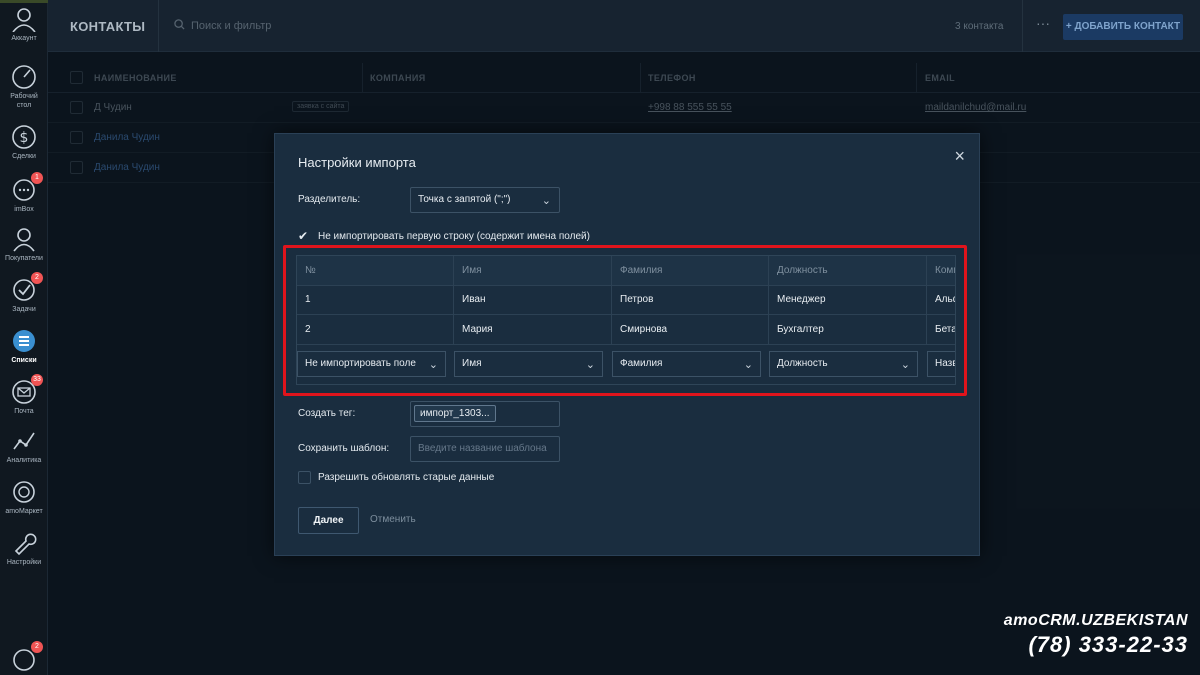 This screenshot has width=1200, height=675. What do you see at coordinates (848, 330) in the screenshot?
I see `grid-cell: Бухгалтер` at bounding box center [848, 330].